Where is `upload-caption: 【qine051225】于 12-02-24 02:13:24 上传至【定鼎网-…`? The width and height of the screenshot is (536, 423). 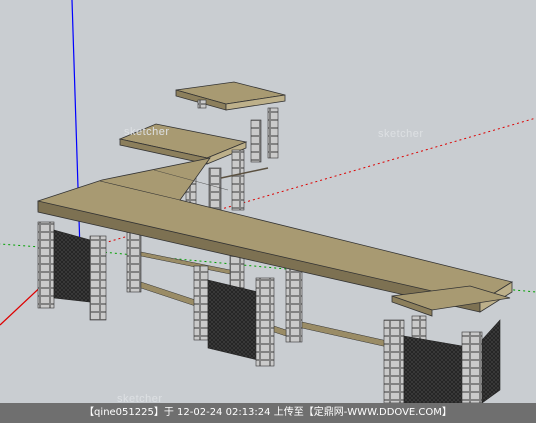 upload-caption: 【qine051225】于 12-02-24 02:13:24 上传至【定鼎网-… is located at coordinates (268, 413).